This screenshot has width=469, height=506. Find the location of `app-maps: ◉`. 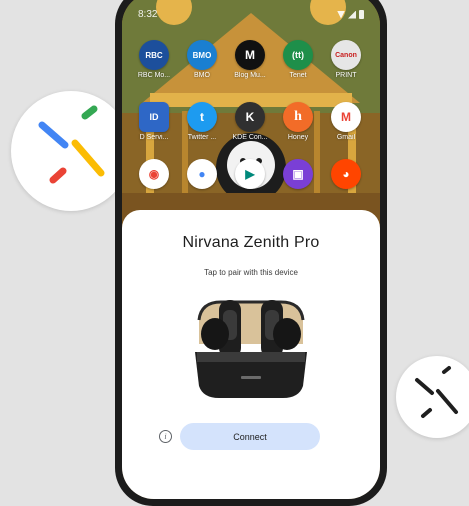

app-maps: ◉ is located at coordinates (154, 174).